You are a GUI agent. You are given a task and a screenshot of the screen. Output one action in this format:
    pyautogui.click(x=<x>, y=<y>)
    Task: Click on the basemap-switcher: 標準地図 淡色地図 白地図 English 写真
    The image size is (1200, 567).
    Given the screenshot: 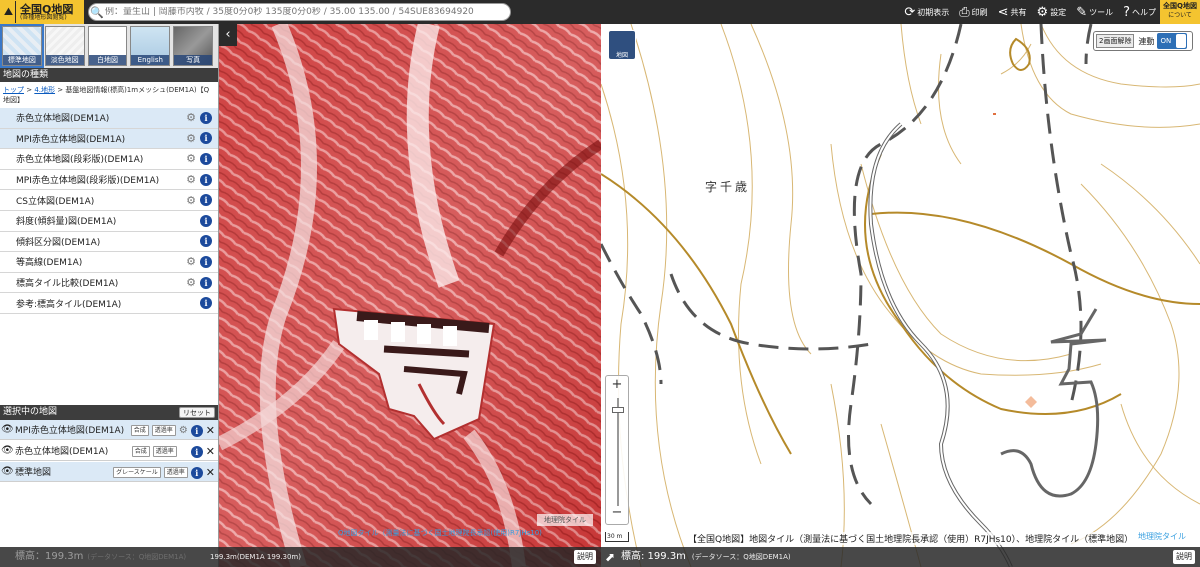 What is the action you would take?
    pyautogui.click(x=109, y=46)
    